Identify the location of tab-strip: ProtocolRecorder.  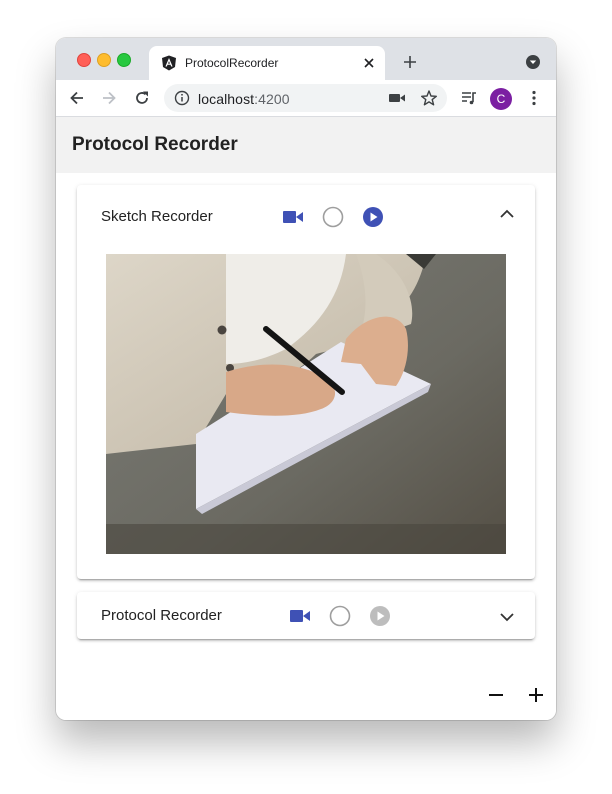
(306, 59).